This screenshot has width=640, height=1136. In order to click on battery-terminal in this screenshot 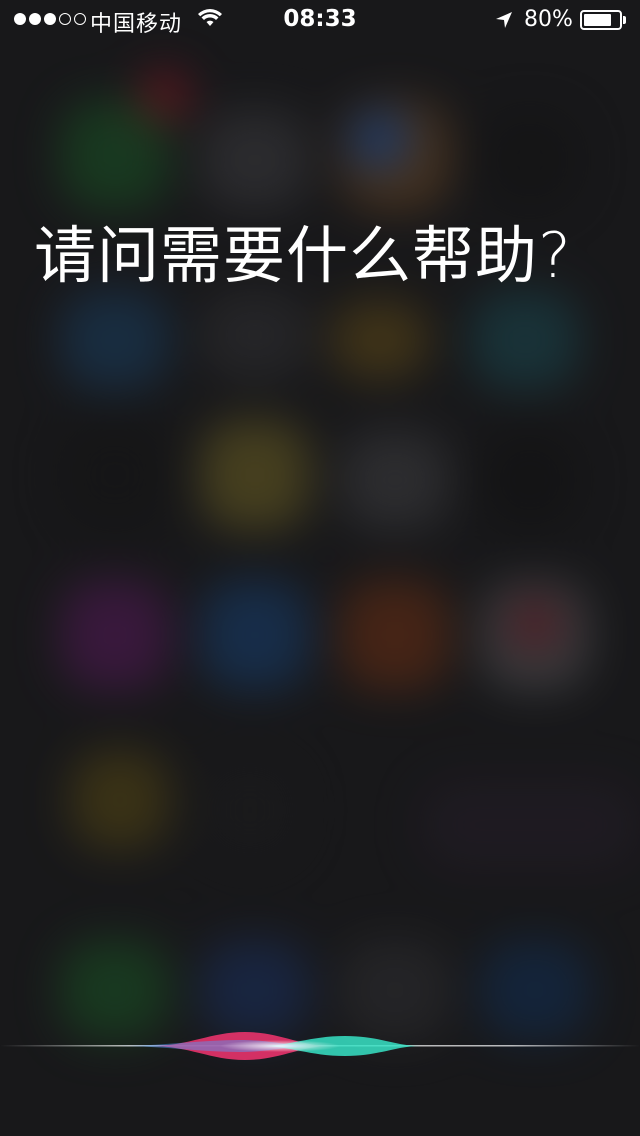, I will do `click(624, 20)`.